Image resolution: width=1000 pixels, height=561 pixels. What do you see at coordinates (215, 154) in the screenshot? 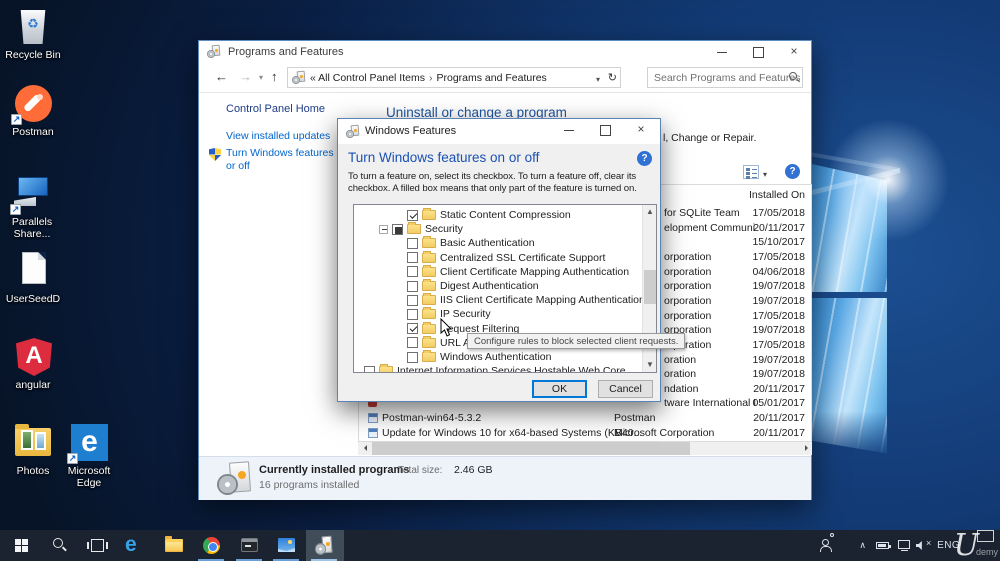
I see `uac-shield-icon` at bounding box center [215, 154].